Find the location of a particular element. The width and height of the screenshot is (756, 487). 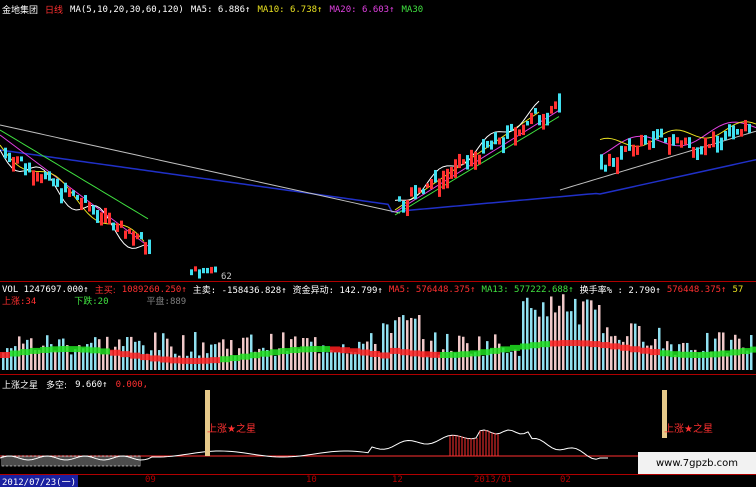

time-tick: 09 is located at coordinates (150, 480).